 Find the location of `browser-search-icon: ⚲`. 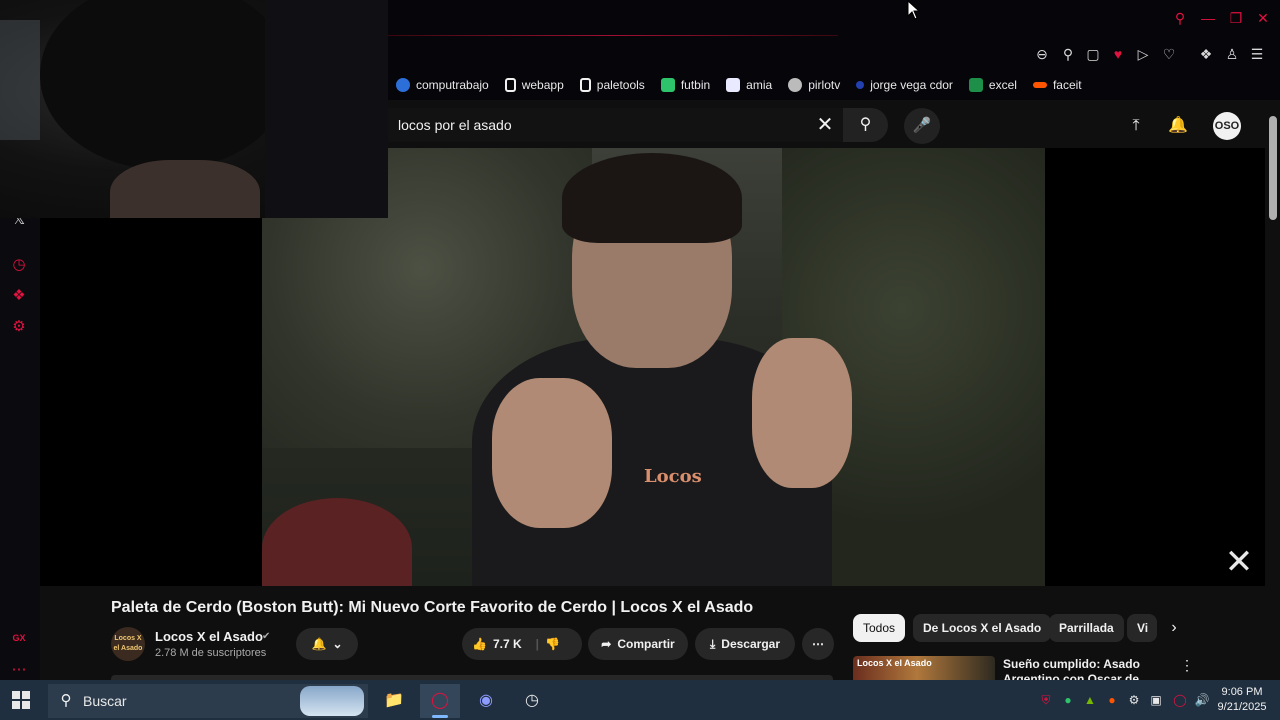

browser-search-icon: ⚲ is located at coordinates (1180, 18).